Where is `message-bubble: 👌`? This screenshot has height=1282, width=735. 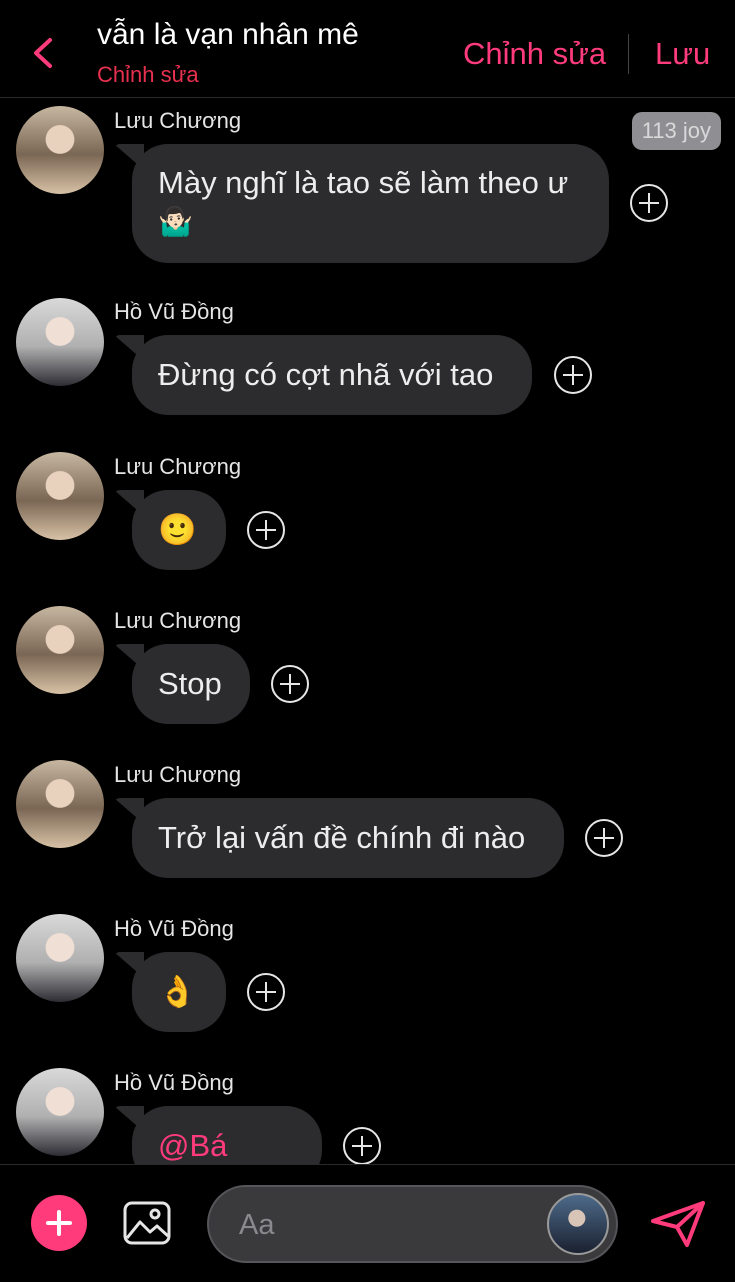
message-bubble: 👌 is located at coordinates (179, 992).